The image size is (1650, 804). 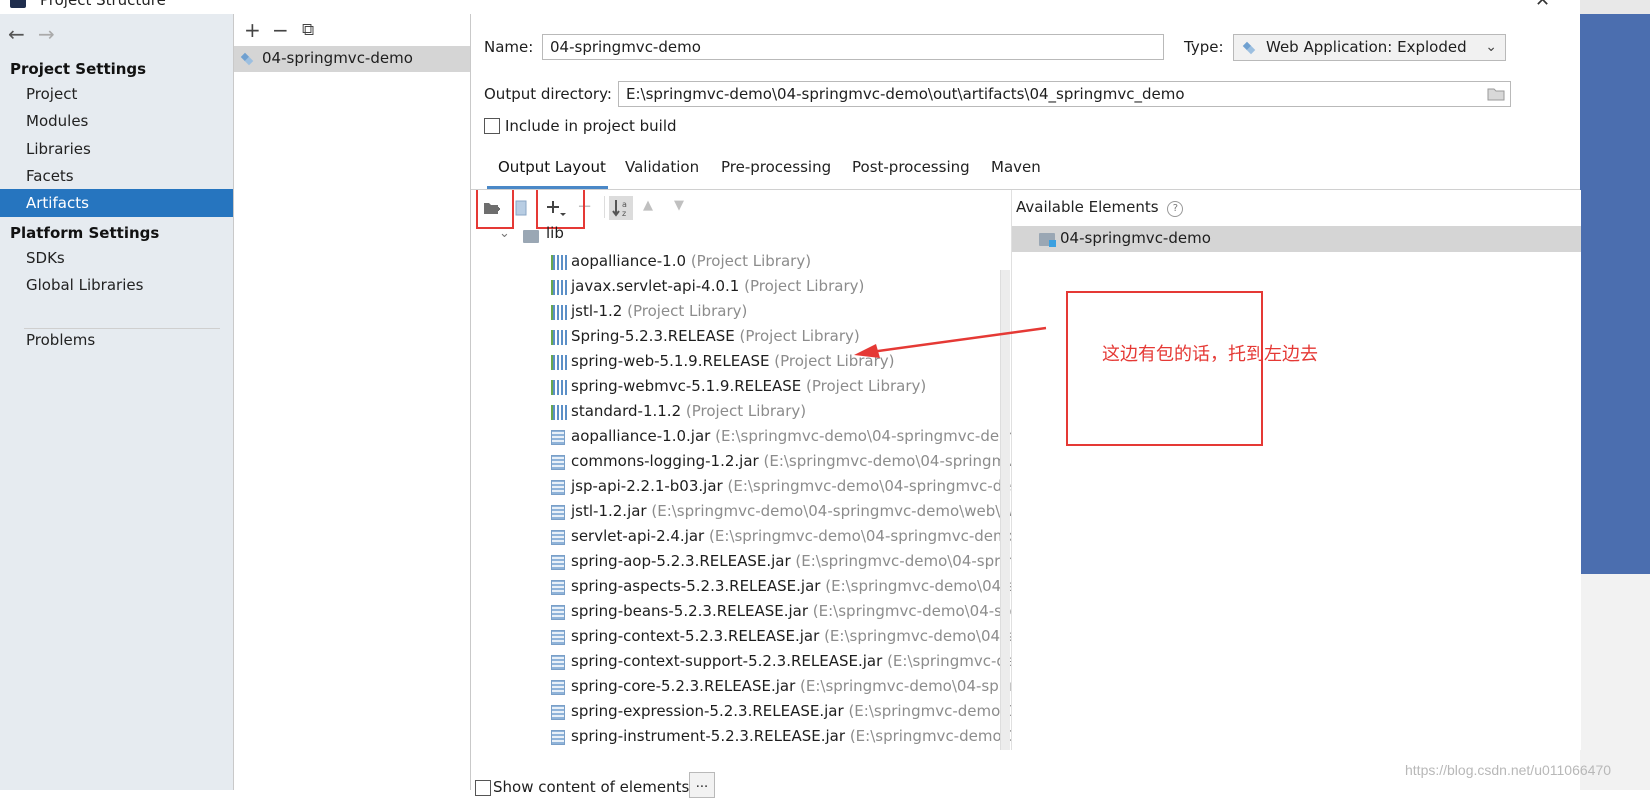 What do you see at coordinates (741, 262) in the screenshot?
I see `library-row: aopalliance-1.0 (Project Library)` at bounding box center [741, 262].